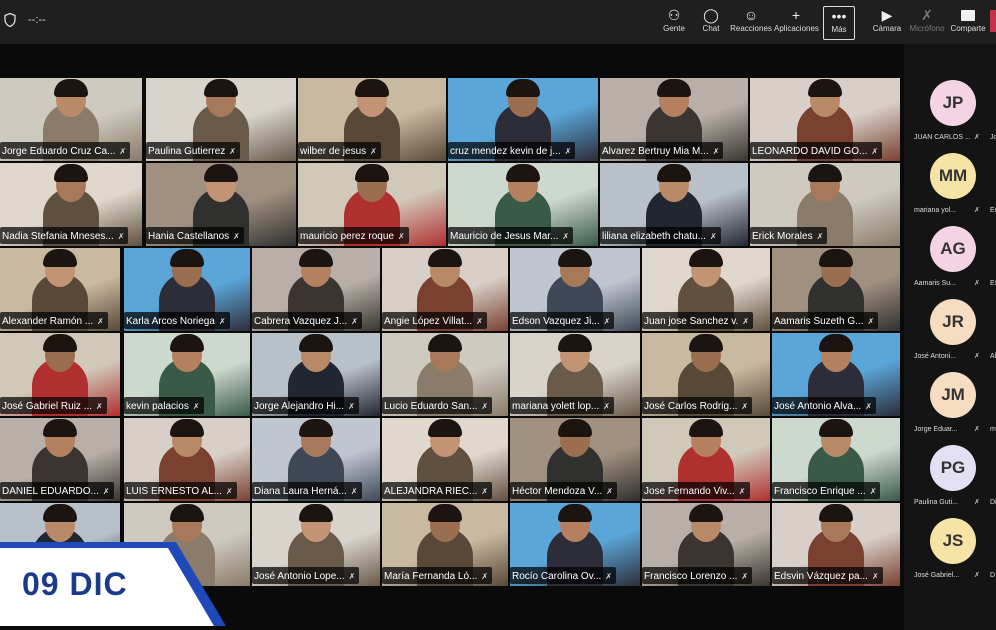 This screenshot has width=996, height=630. I want to click on participant-name-tag: Diana Laura Herná... ✗, so click(307, 490).